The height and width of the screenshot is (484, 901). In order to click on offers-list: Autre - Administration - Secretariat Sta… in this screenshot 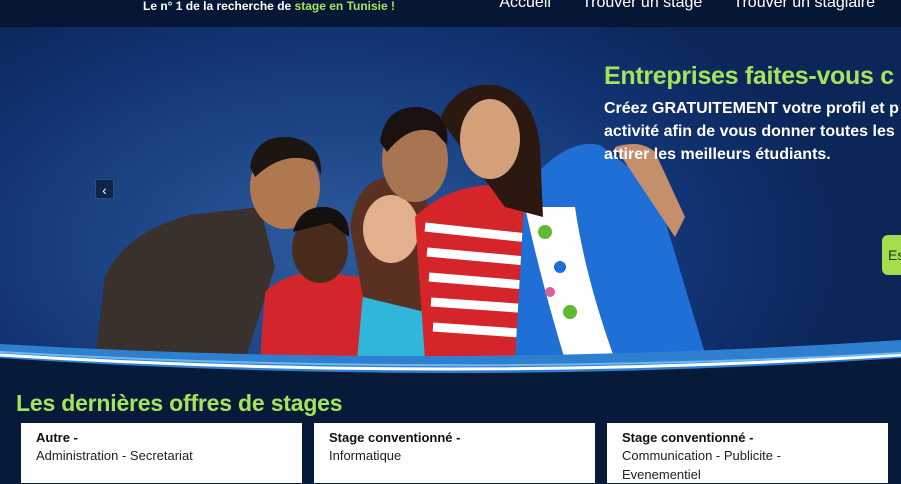, I will do `click(461, 453)`.